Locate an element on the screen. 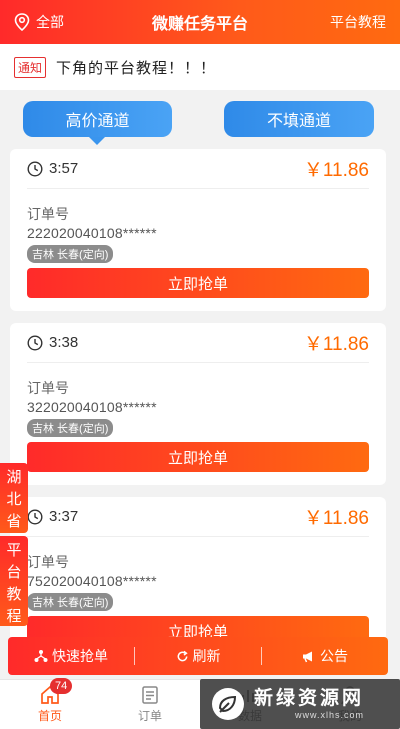 The height and width of the screenshot is (729, 400). watermark: 新绿资源网 www.xlhs.com is located at coordinates (300, 704).